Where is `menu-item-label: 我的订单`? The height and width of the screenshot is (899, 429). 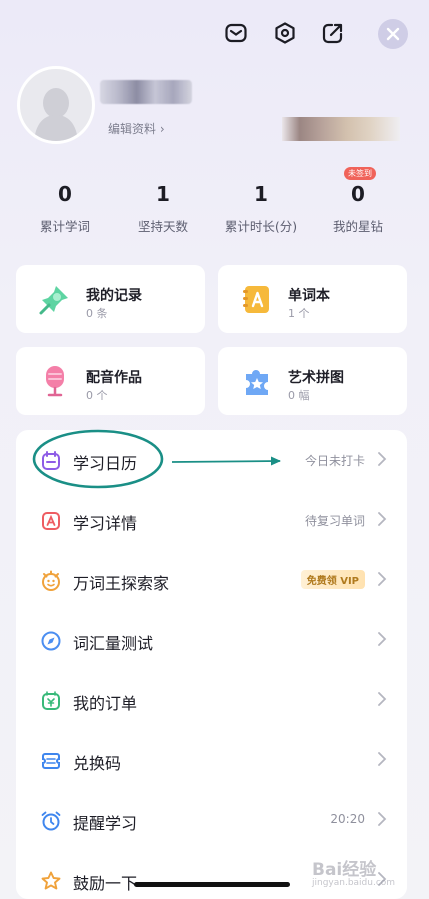 menu-item-label: 我的订单 is located at coordinates (105, 703).